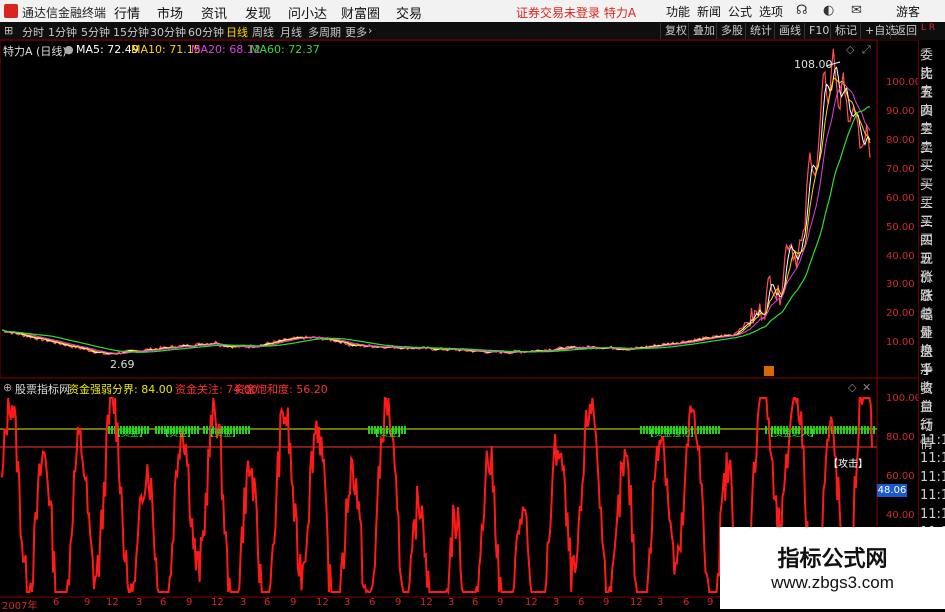 This screenshot has width=945, height=612. What do you see at coordinates (42, 389) in the screenshot?
I see `indicator-name: 股票指标网` at bounding box center [42, 389].